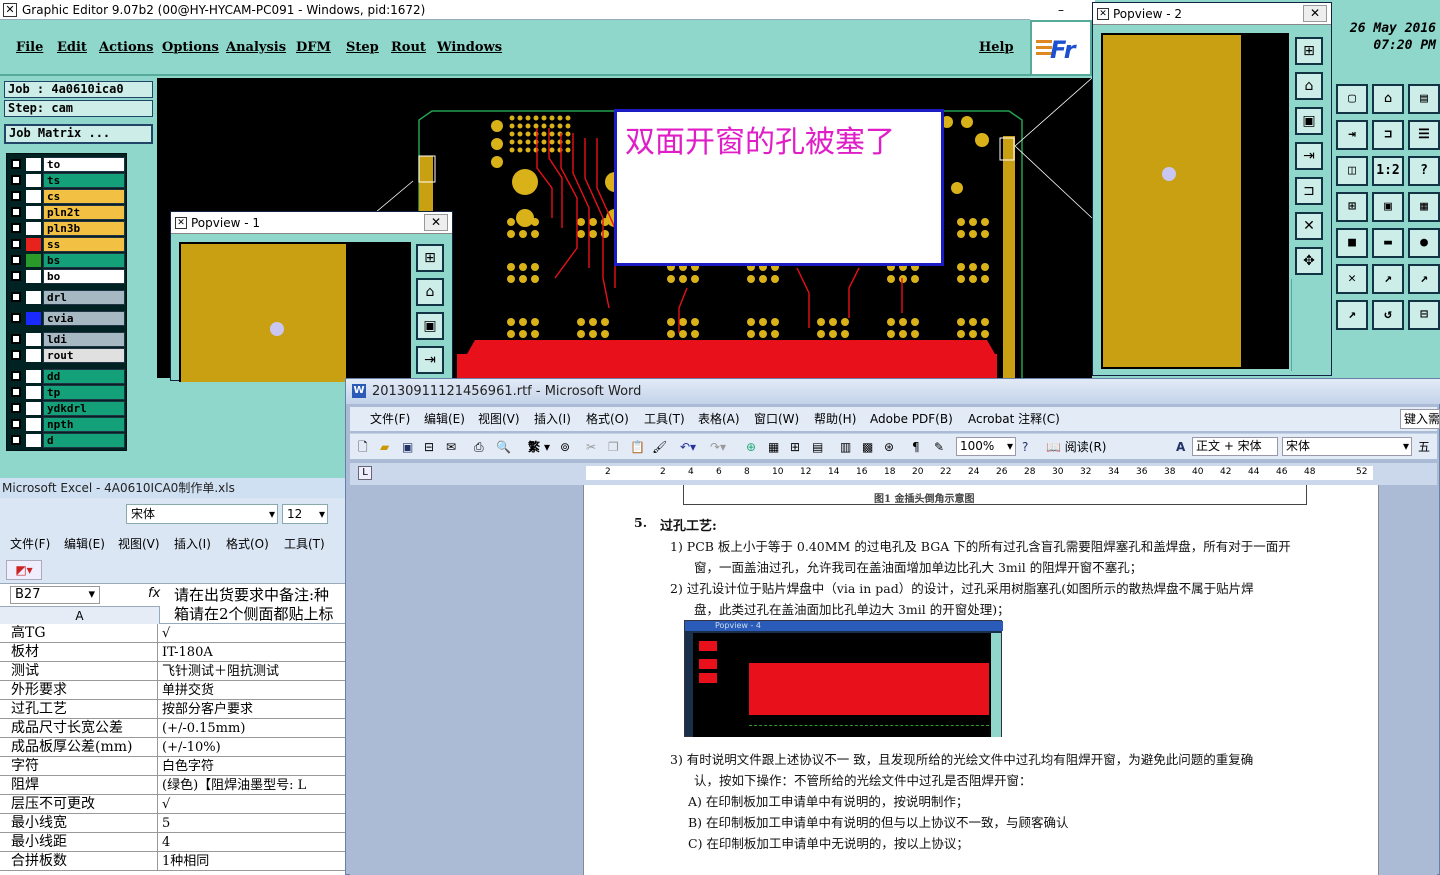  Describe the element at coordinates (202, 514) in the screenshot. I see `excel-font-select: 宋体 ▾` at that location.